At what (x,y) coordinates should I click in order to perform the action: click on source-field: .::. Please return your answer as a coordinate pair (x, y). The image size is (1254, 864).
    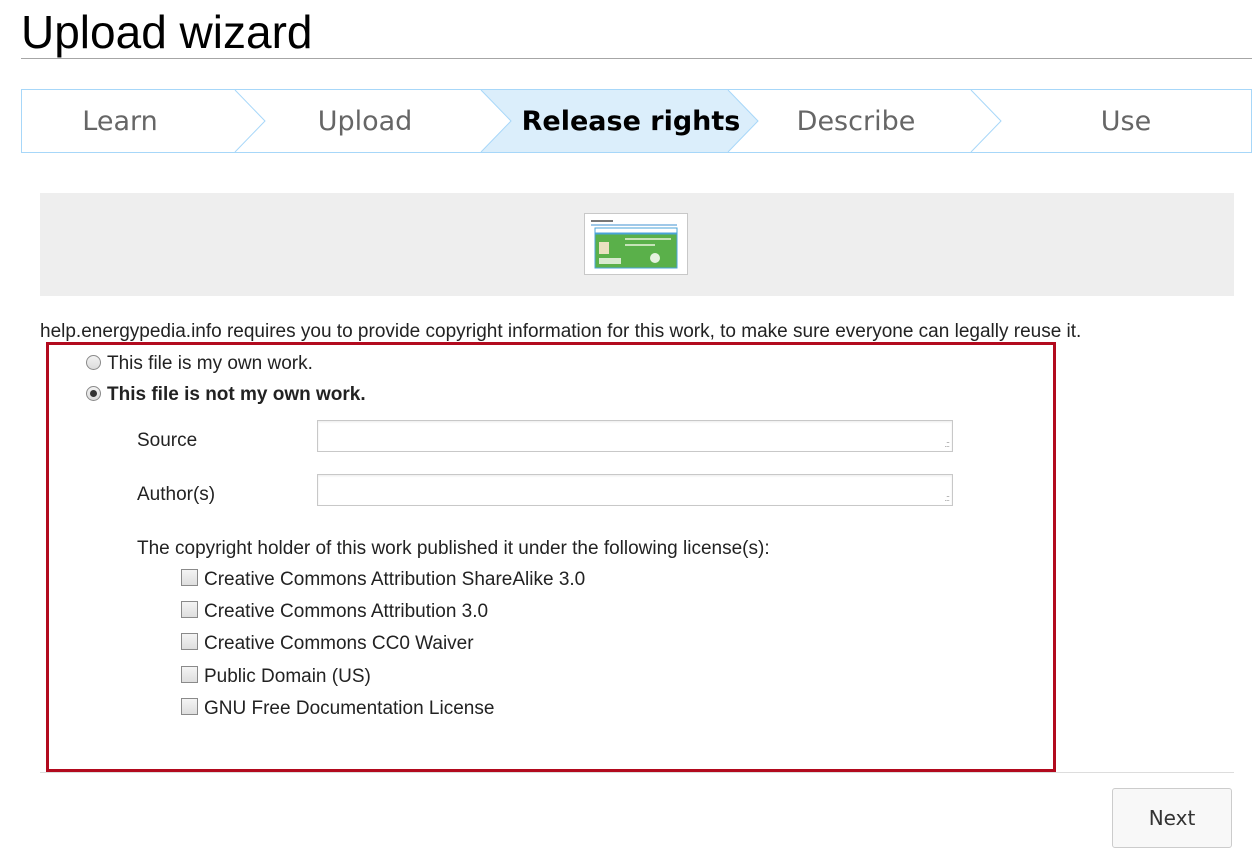
    Looking at the image, I should click on (635, 436).